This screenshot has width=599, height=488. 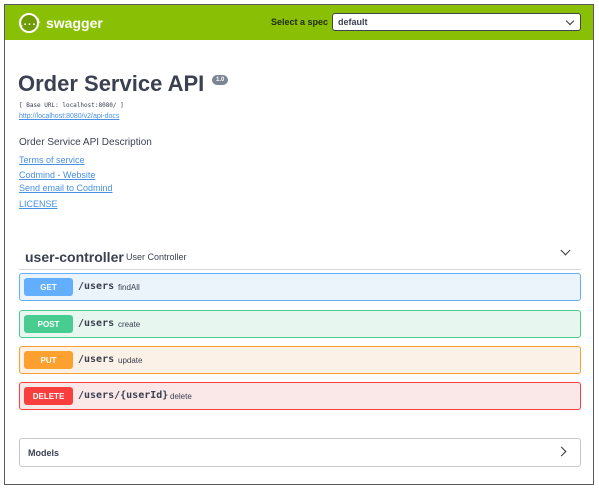 I want to click on website-link: Codmind - Website, so click(x=57, y=175).